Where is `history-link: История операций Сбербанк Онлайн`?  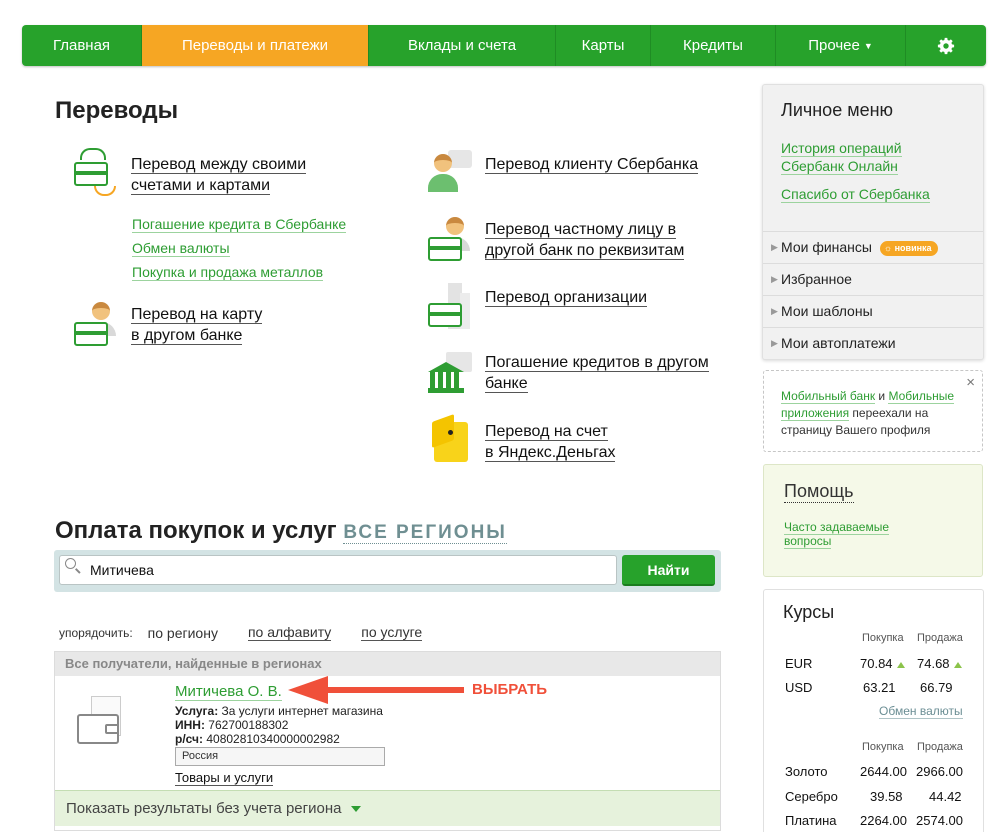
history-link: История операций Сбербанк Онлайн is located at coordinates (841, 157).